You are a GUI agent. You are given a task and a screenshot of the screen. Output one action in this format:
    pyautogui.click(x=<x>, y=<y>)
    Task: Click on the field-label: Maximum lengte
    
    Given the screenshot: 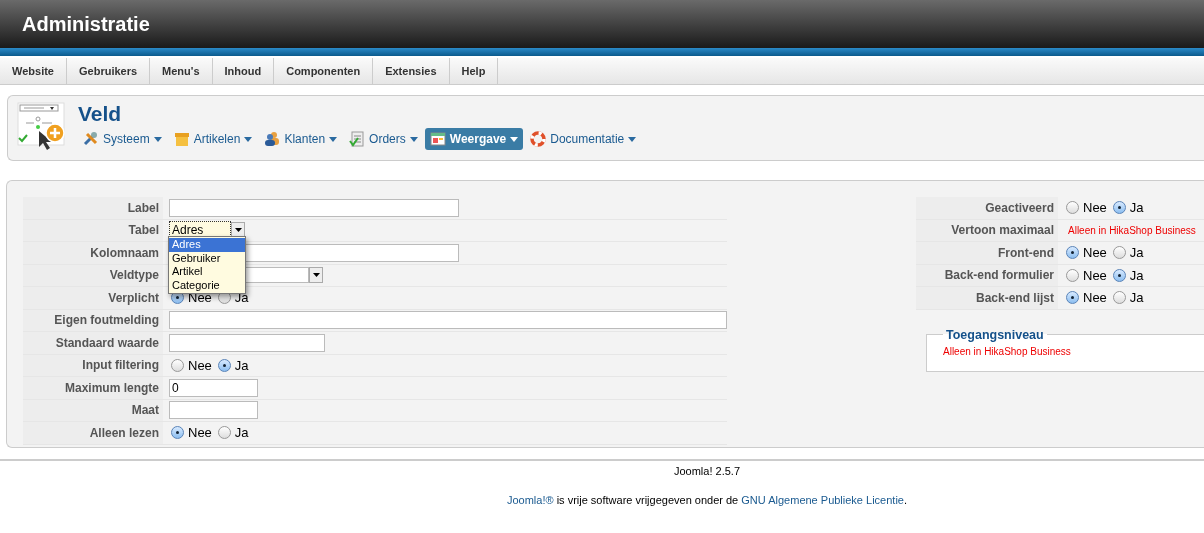 What is the action you would take?
    pyautogui.click(x=93, y=388)
    